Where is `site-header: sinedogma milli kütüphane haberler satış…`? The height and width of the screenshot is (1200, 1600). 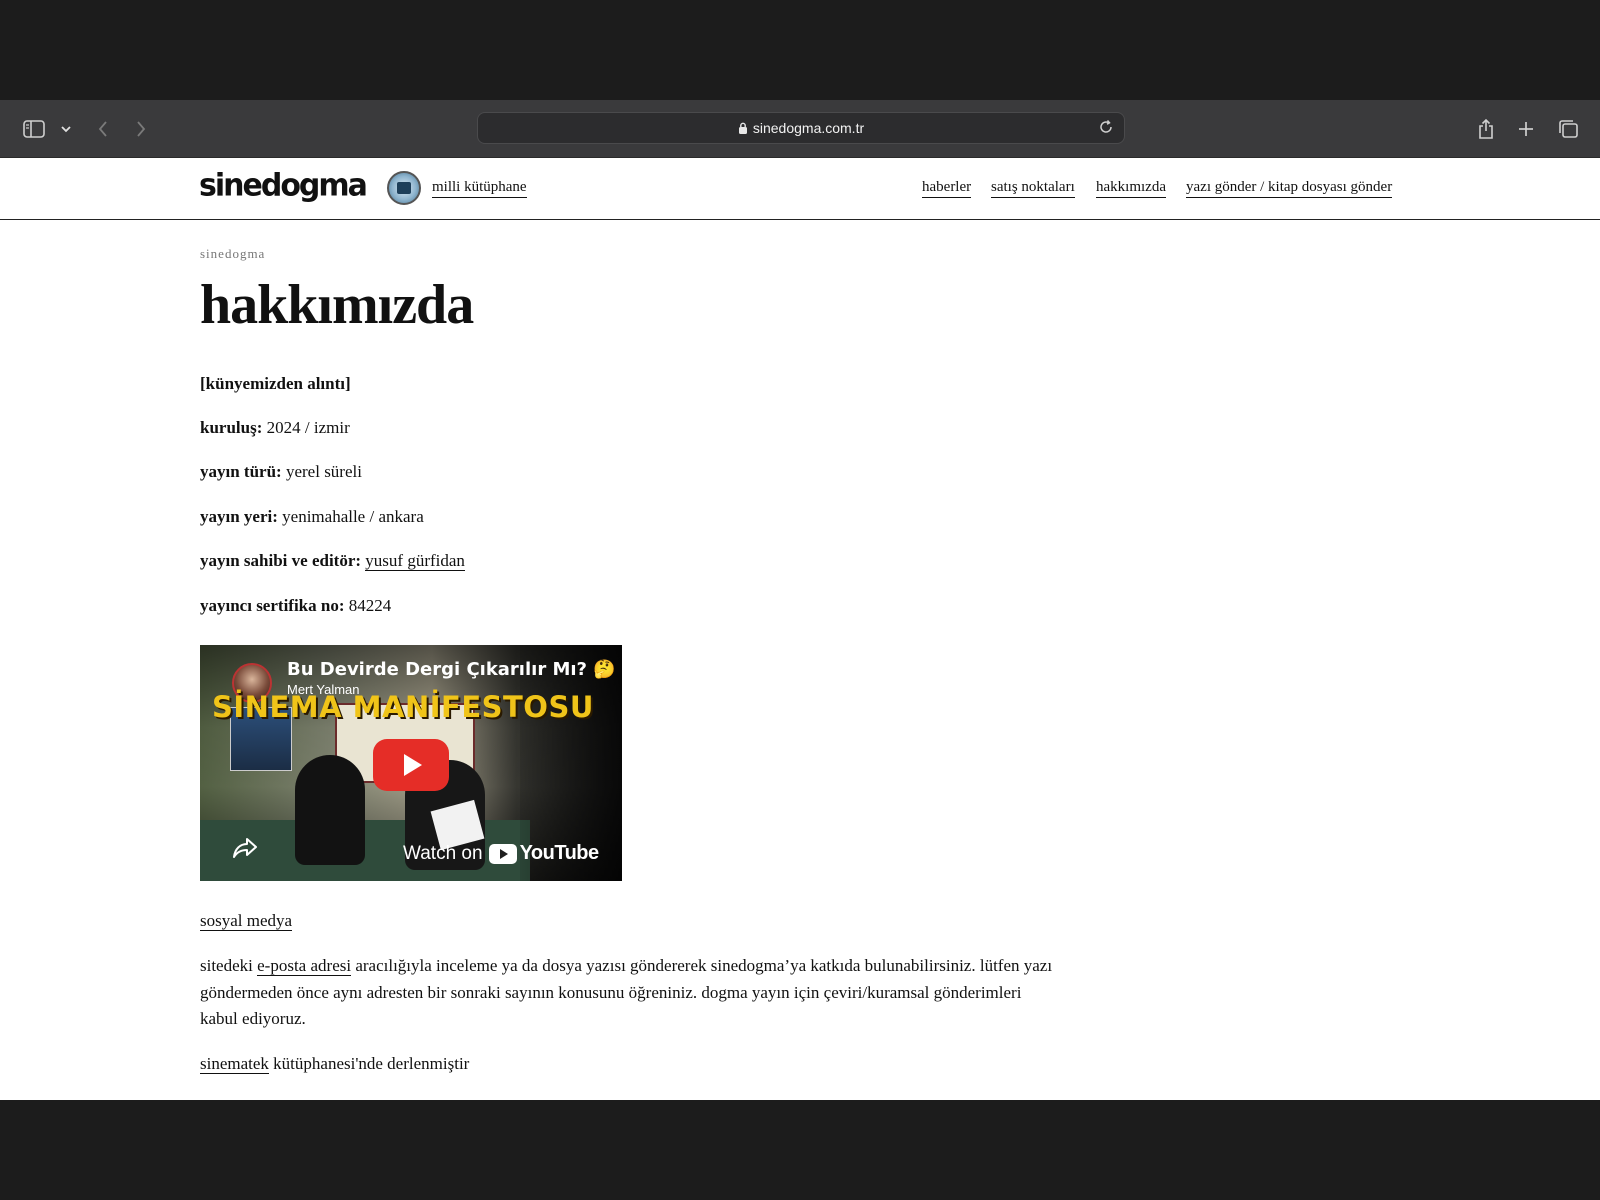 site-header: sinedogma milli kütüphane haberler satış… is located at coordinates (800, 189).